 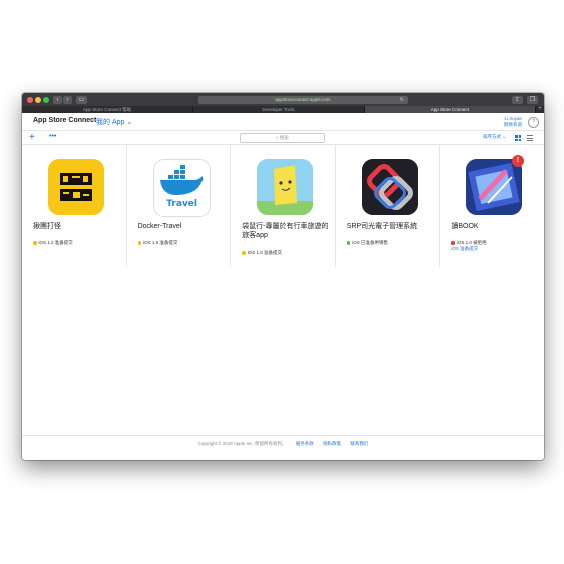 I want to click on app-card: 揪團打怪 iOS 1.2 准备提交, so click(x=74, y=206).